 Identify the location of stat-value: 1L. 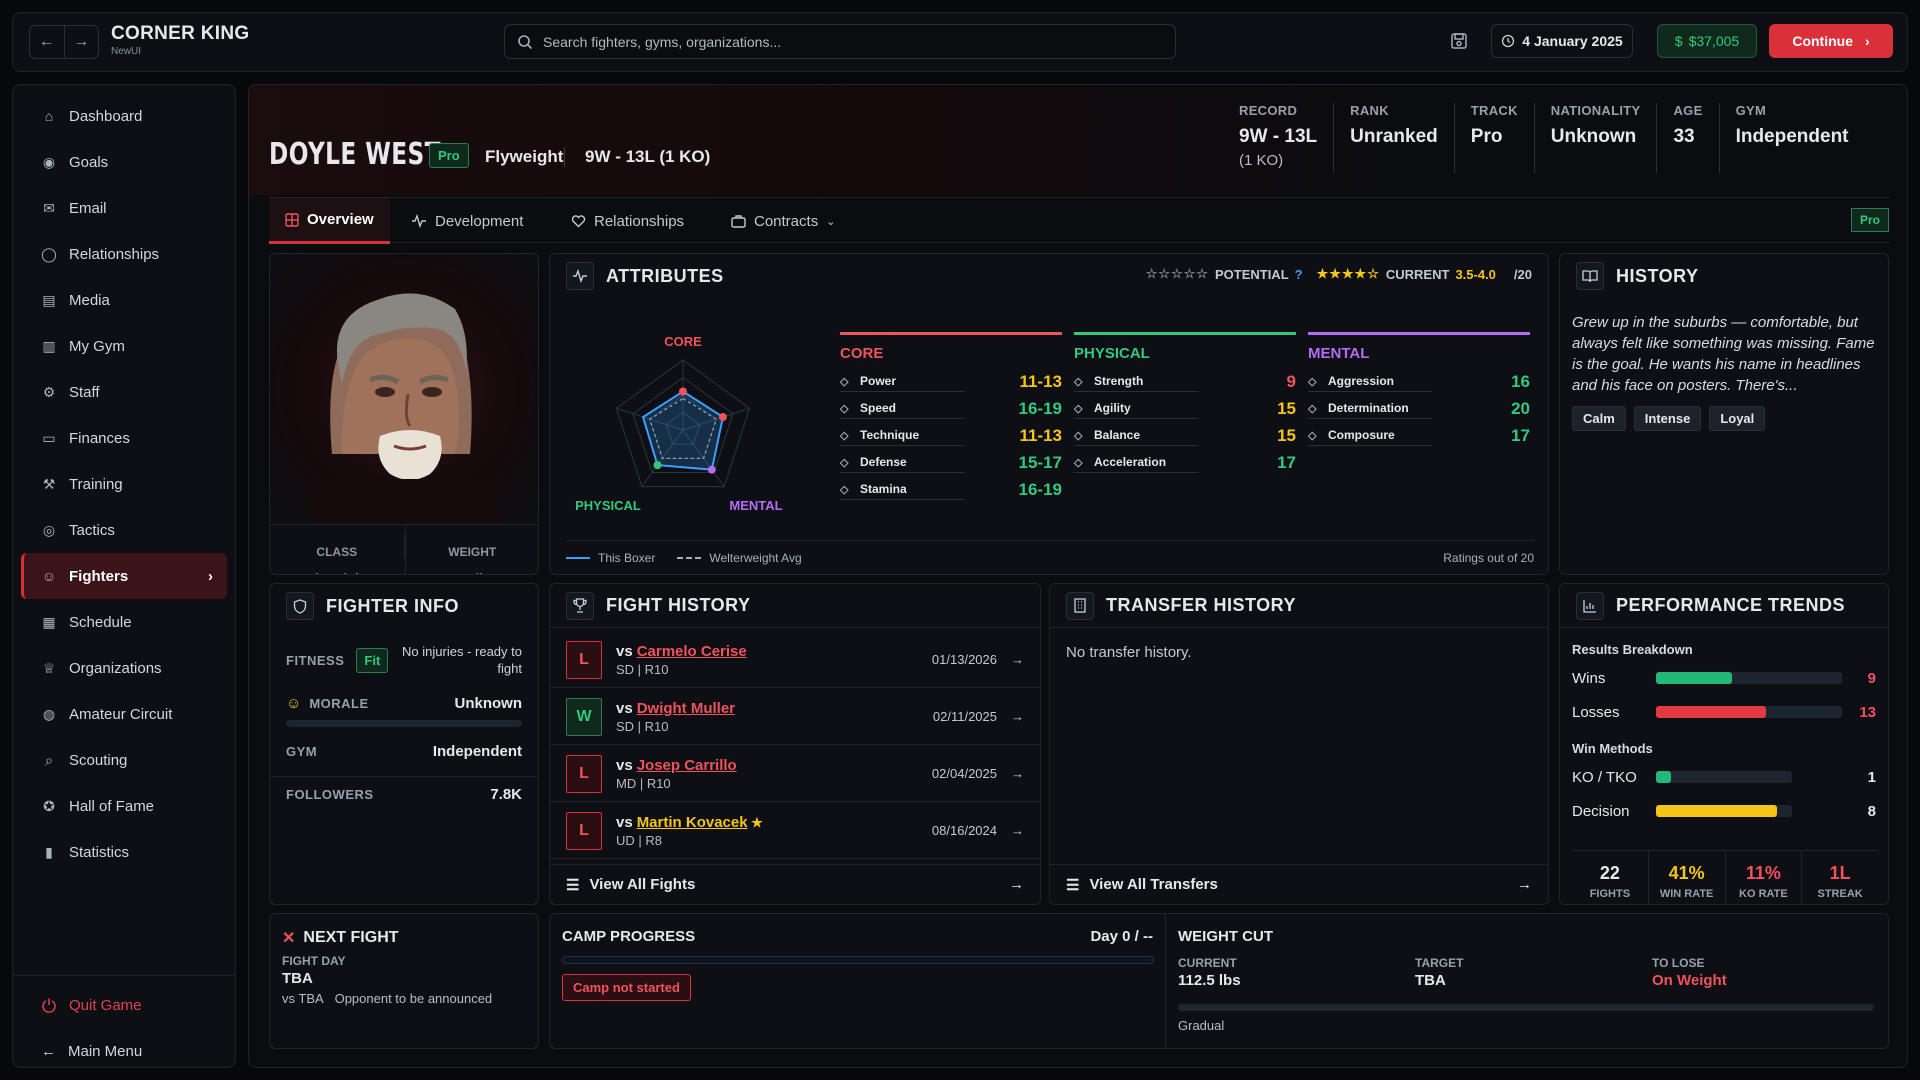
(1840, 873).